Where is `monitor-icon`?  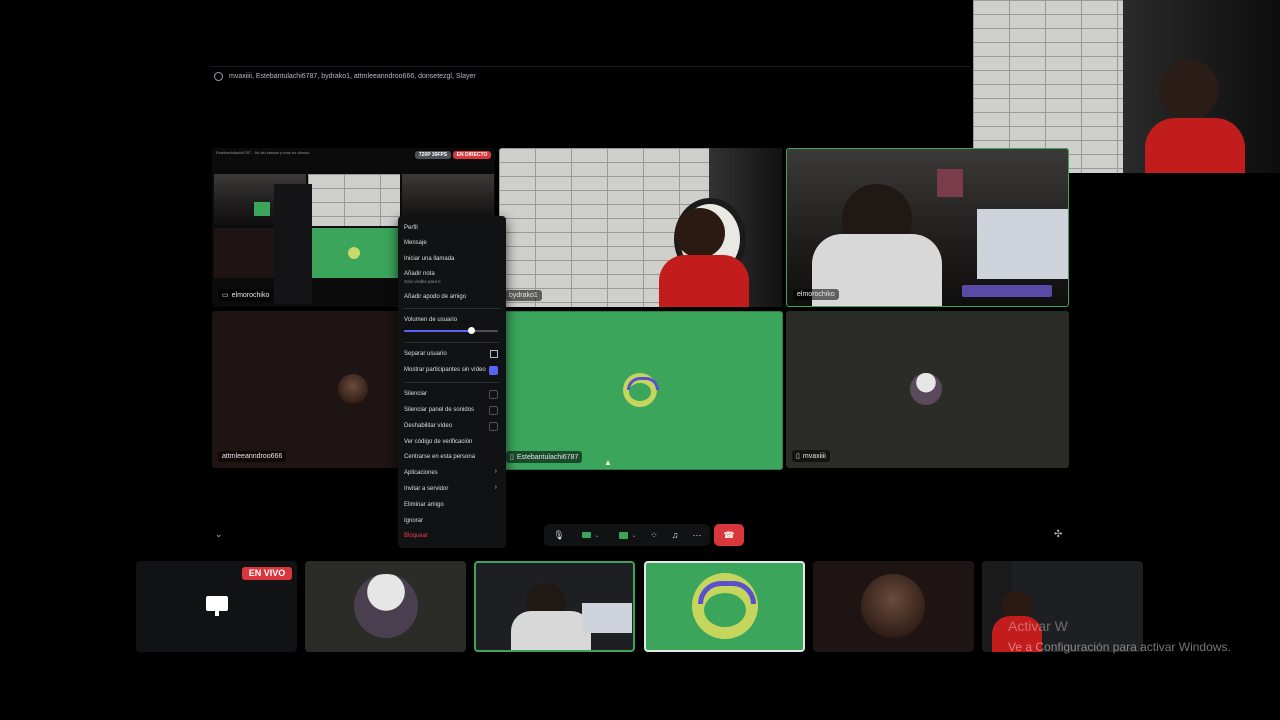
monitor-icon is located at coordinates (217, 603).